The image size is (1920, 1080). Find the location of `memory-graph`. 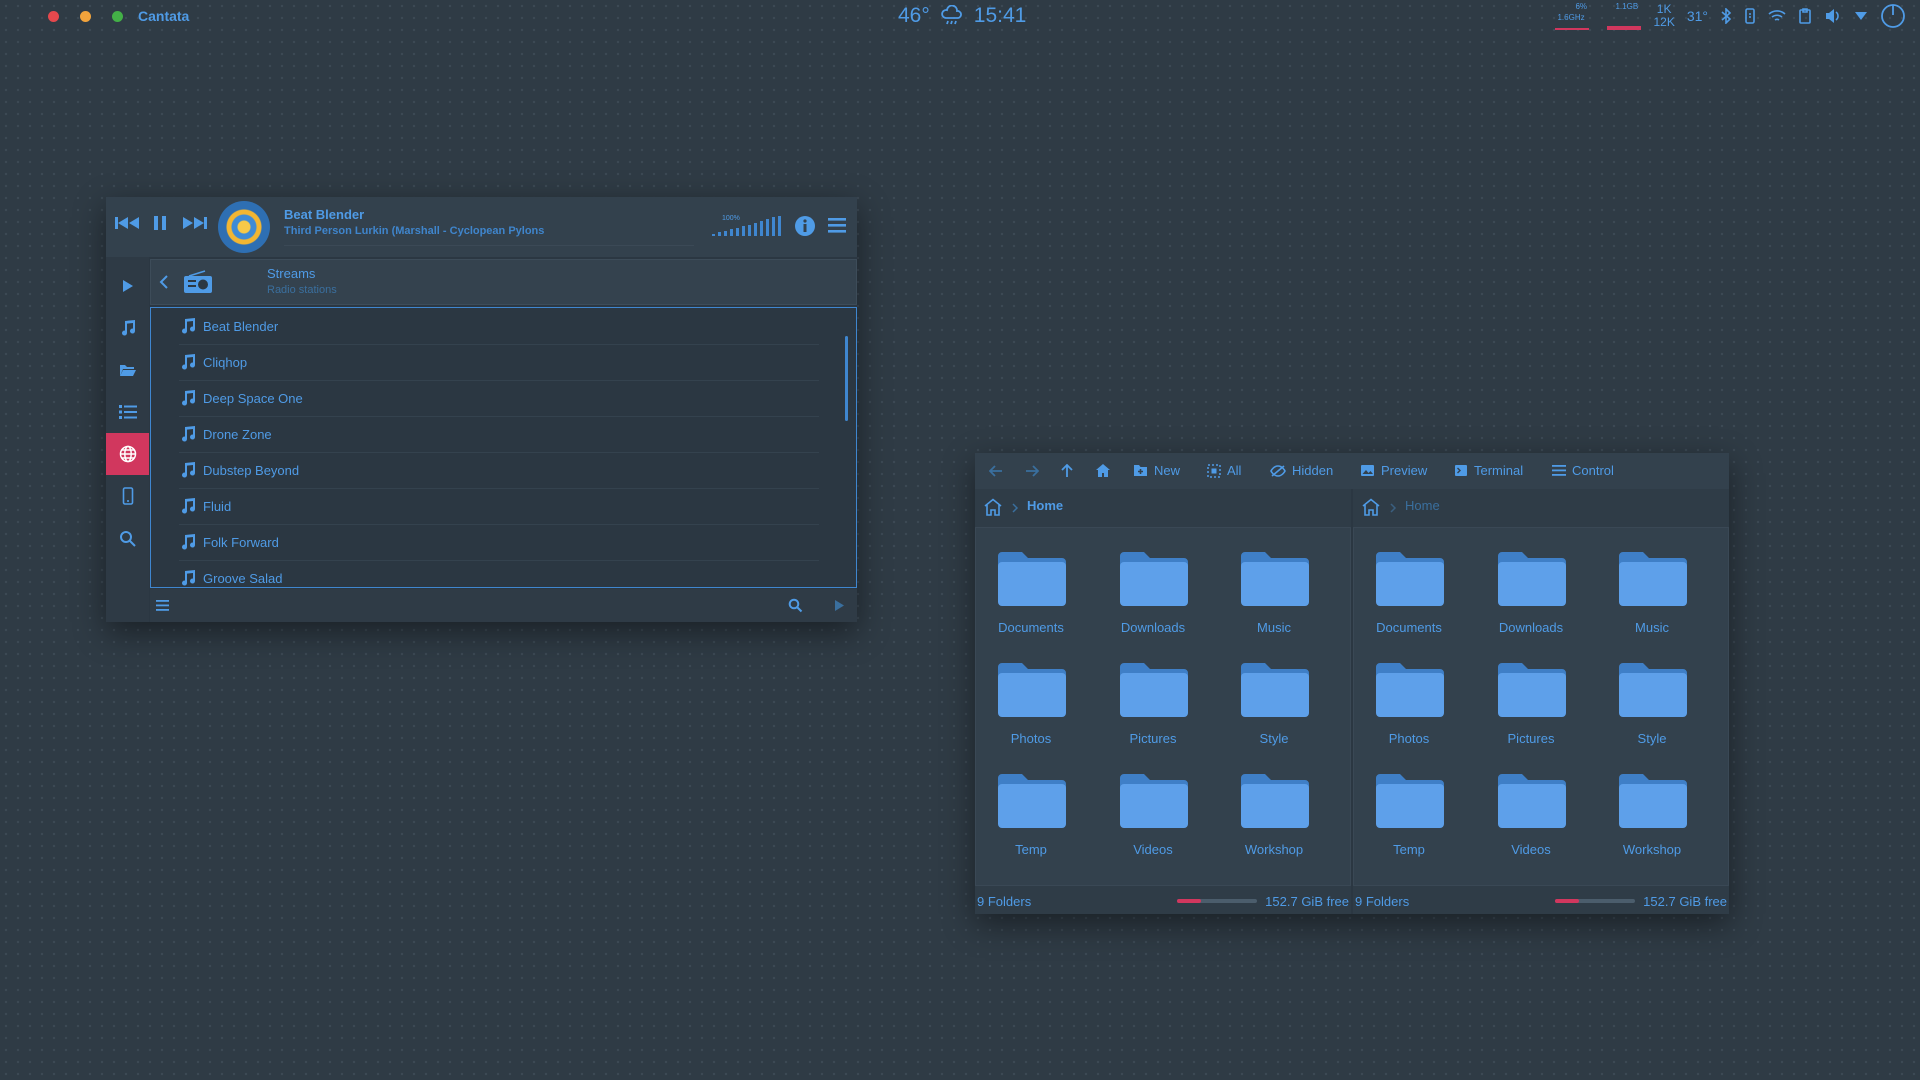

memory-graph is located at coordinates (1624, 28).